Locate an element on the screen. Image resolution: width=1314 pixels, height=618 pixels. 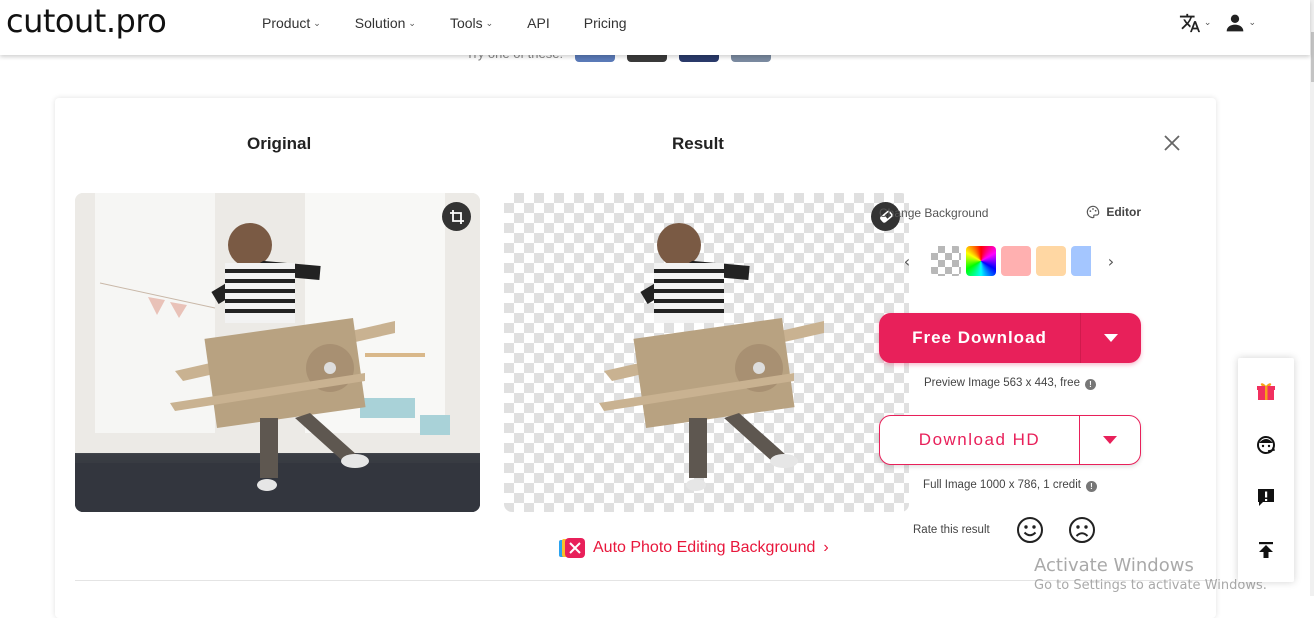
preview-note-text: Preview Image 563 x 443, free is located at coordinates (1002, 383).